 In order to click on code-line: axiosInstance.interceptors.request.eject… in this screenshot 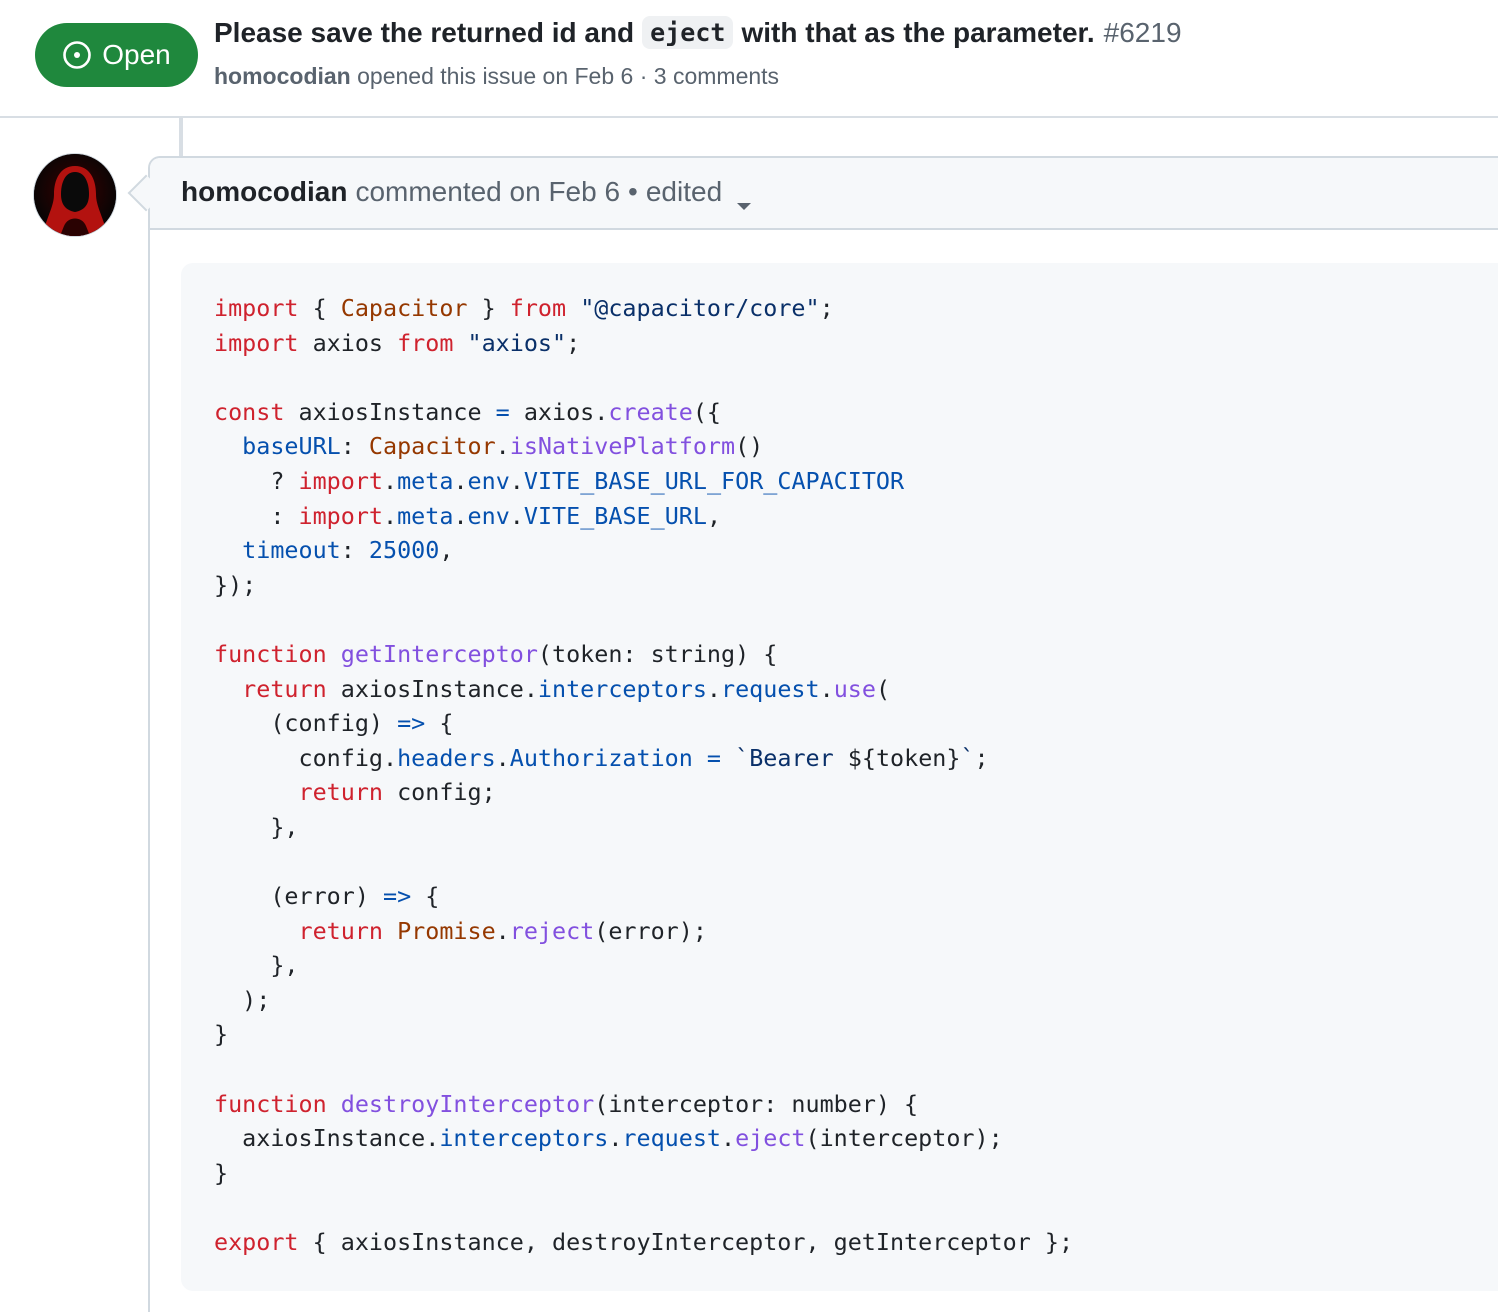, I will do `click(856, 1138)`.